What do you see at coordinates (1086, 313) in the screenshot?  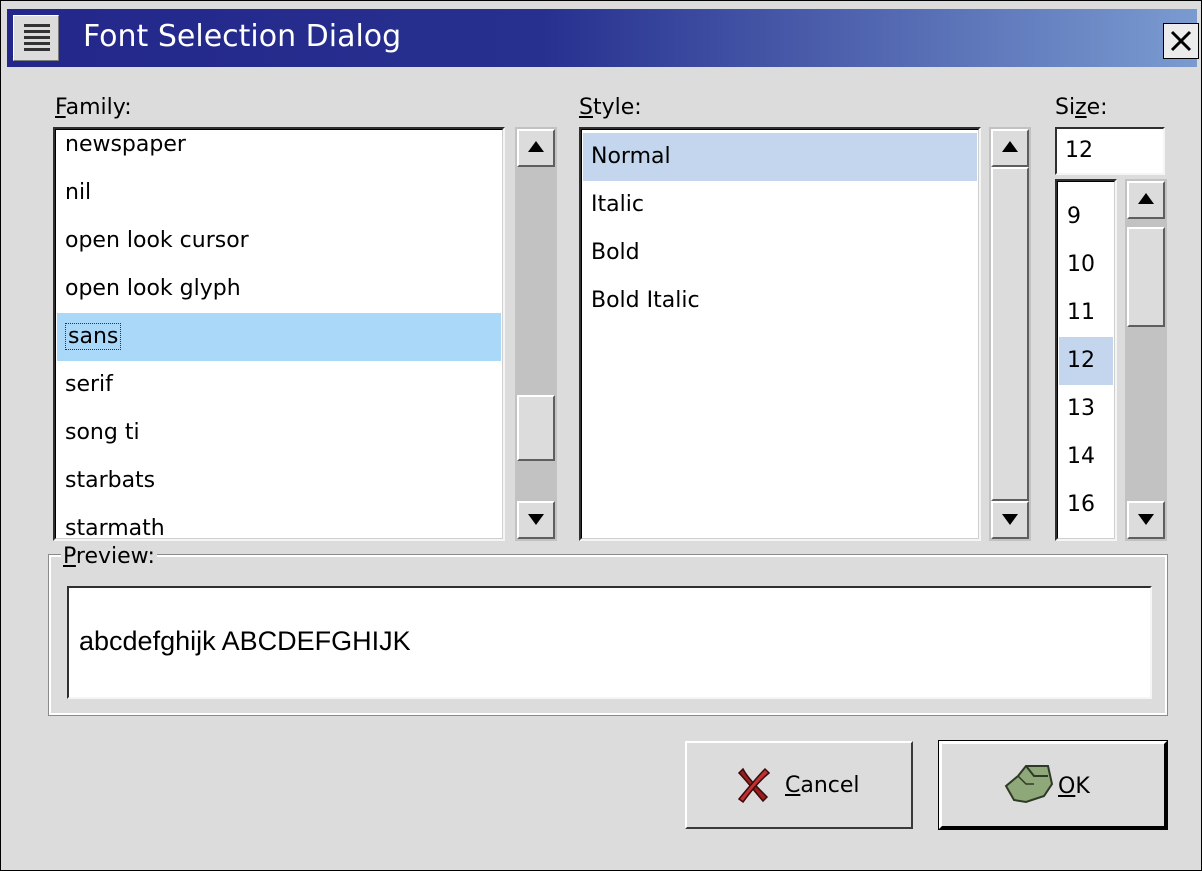 I see `list-item: 11` at bounding box center [1086, 313].